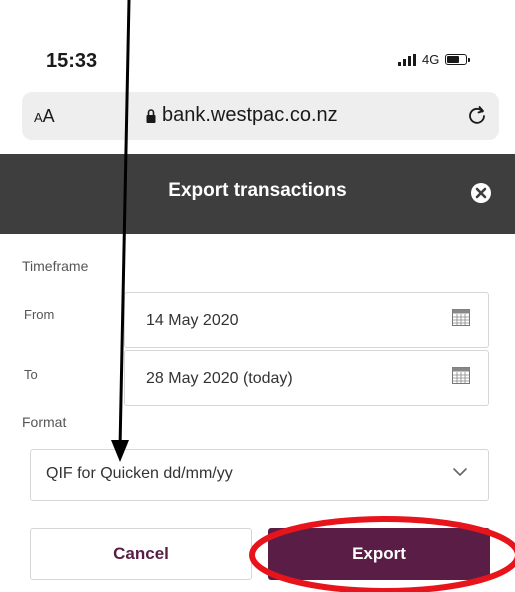  What do you see at coordinates (257, 190) in the screenshot?
I see `dialog-title: Export transactions` at bounding box center [257, 190].